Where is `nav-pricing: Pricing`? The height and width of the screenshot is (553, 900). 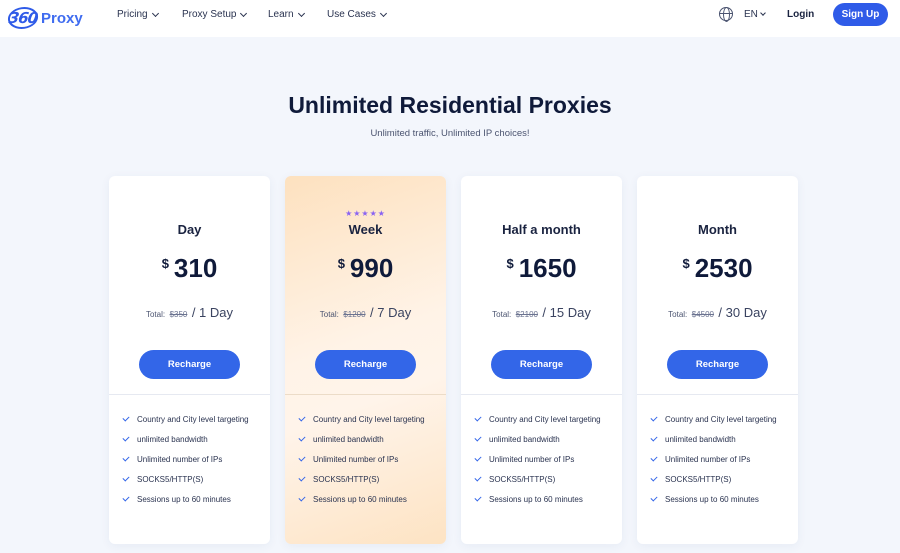
nav-pricing: Pricing is located at coordinates (138, 14).